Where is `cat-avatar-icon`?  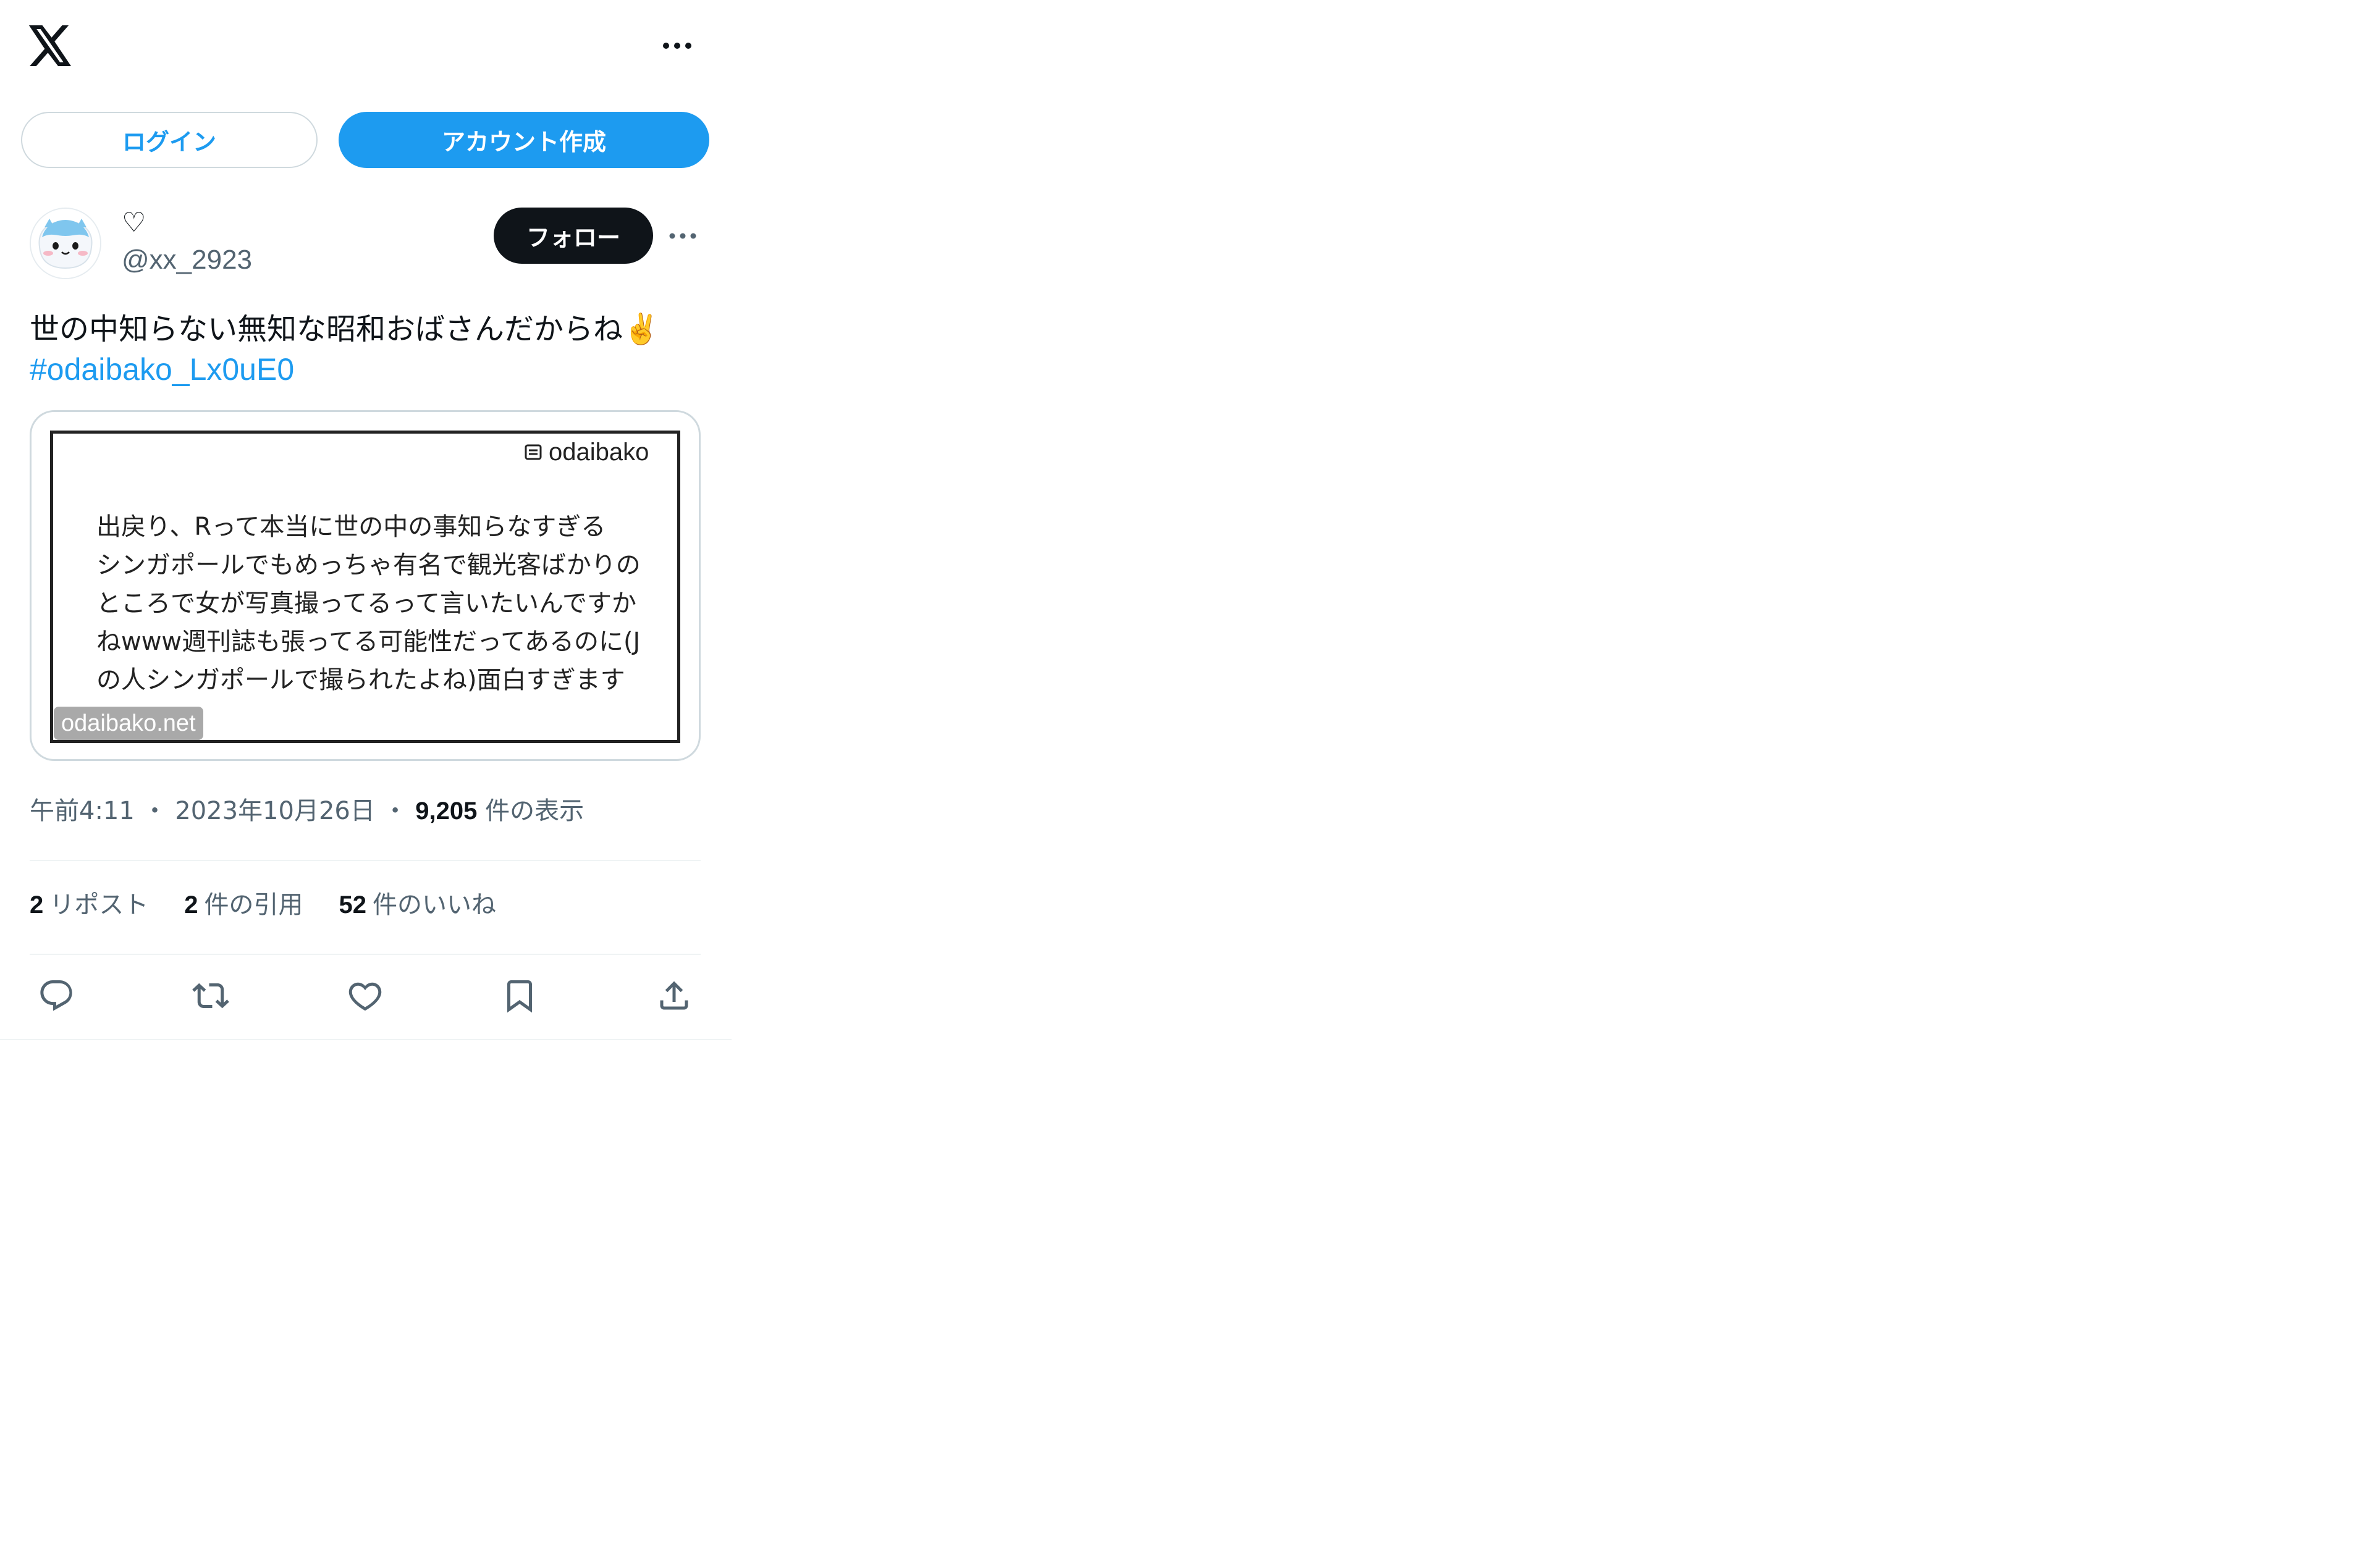
cat-avatar-icon is located at coordinates (65, 243).